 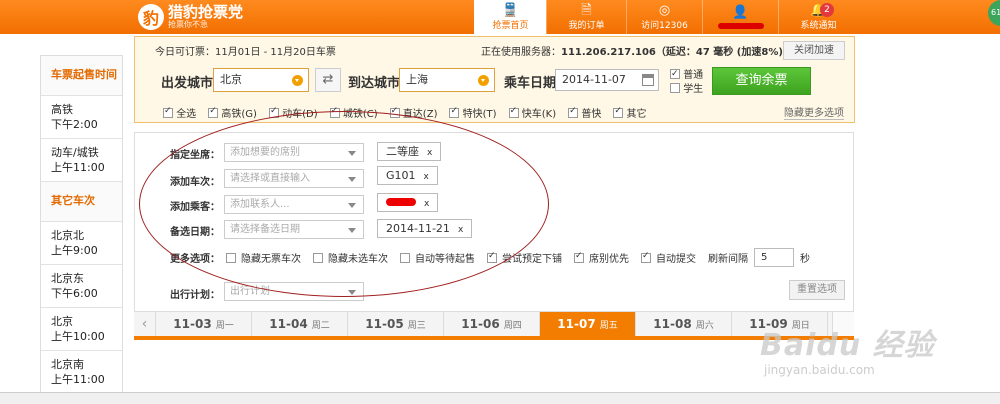 What do you see at coordinates (447, 80) in the screenshot?
I see `to-city-input: 上海` at bounding box center [447, 80].